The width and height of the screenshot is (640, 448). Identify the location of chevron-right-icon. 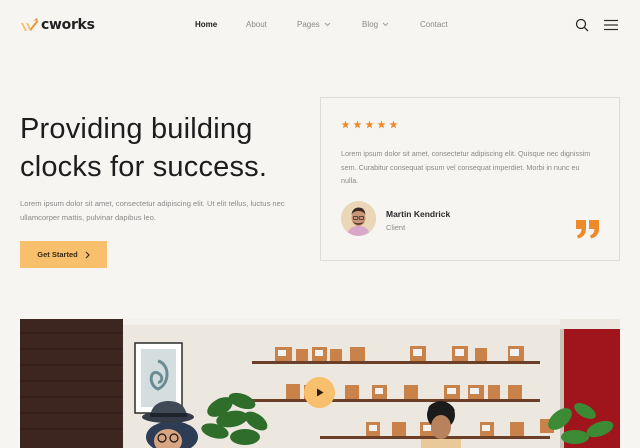
(87, 254).